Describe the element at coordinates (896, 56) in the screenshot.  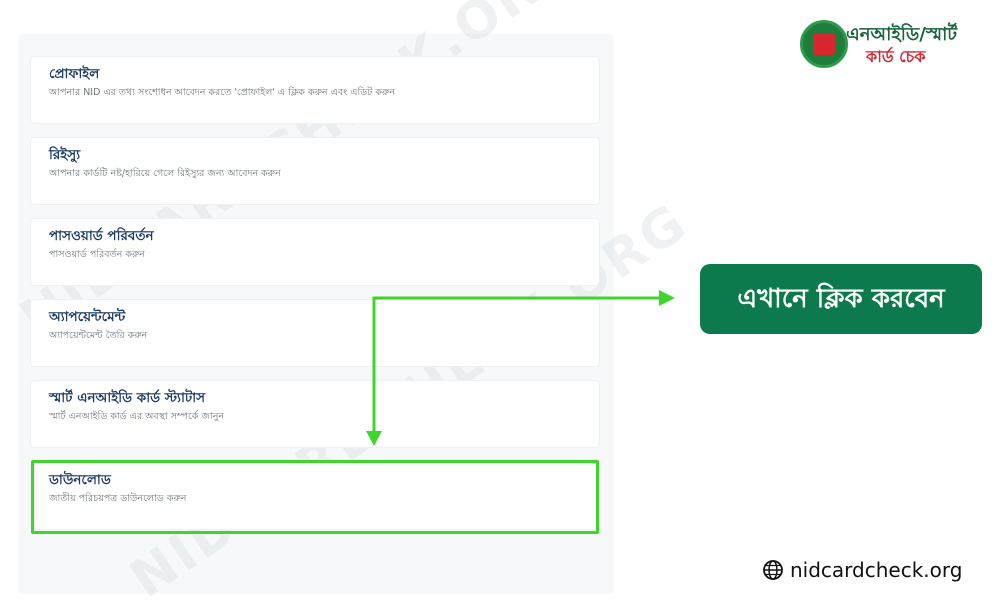
I see `logo-subtitle: কার্ড চেক` at that location.